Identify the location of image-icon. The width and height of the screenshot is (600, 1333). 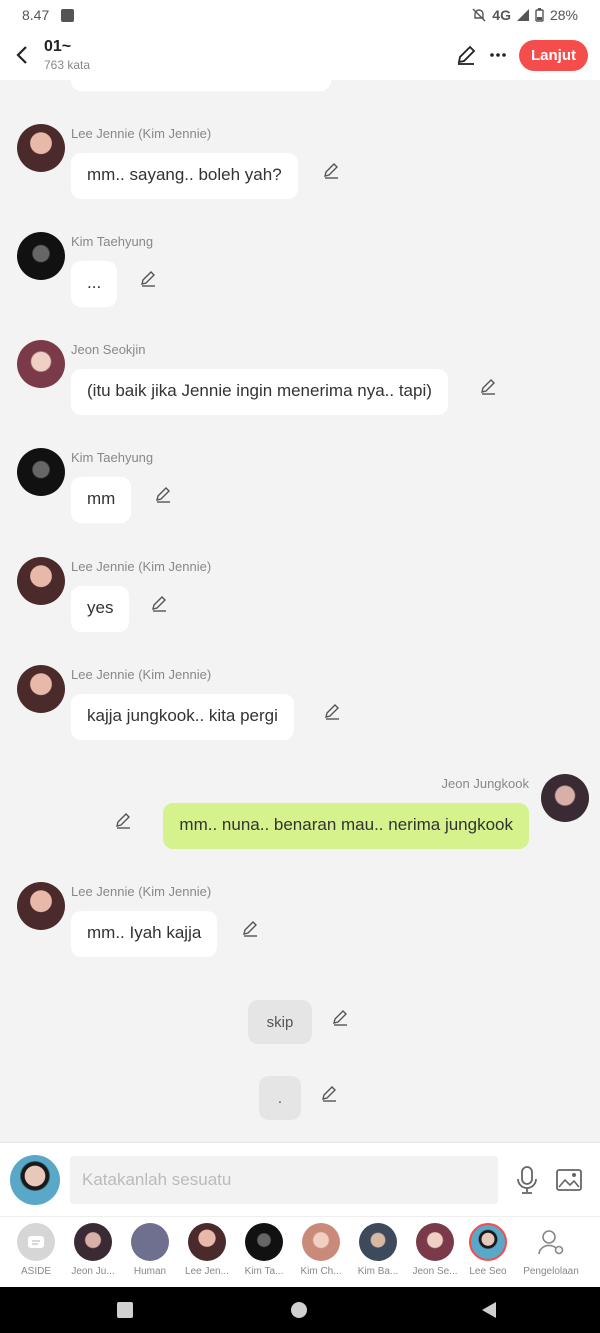
(569, 1179).